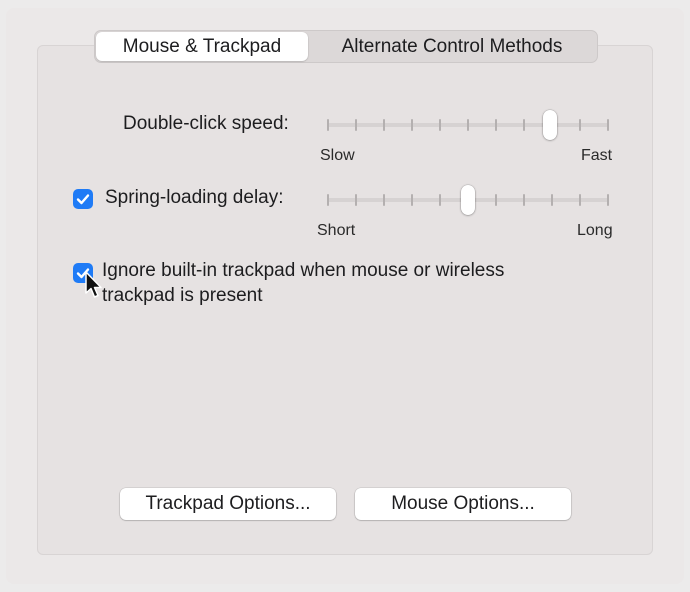 Image resolution: width=690 pixels, height=592 pixels. I want to click on double-click-speed-slider, so click(468, 125).